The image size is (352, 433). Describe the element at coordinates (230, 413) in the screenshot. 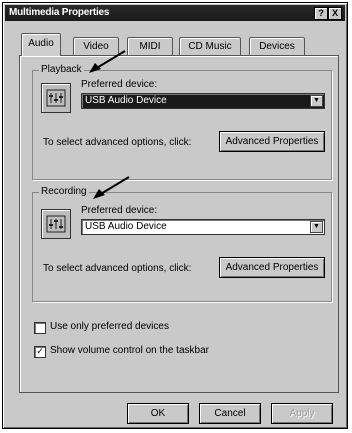

I see `cancel-button: Cancel` at that location.